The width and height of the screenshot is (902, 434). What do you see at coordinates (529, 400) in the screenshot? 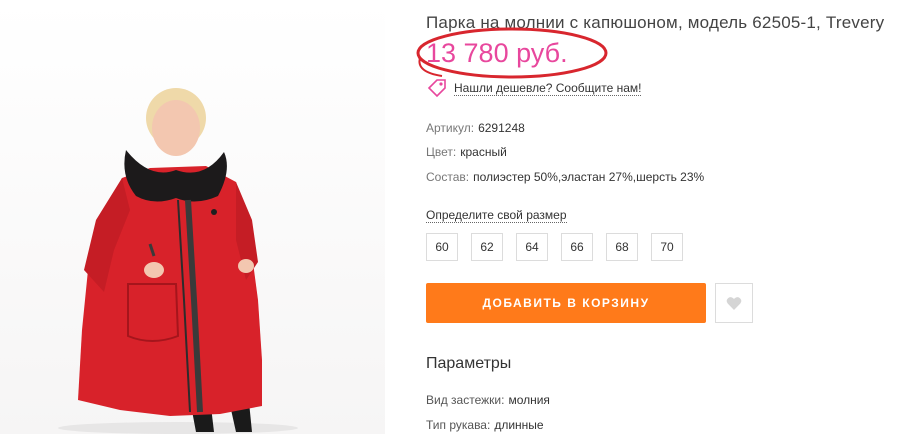
I see `parameter-value: молния` at bounding box center [529, 400].